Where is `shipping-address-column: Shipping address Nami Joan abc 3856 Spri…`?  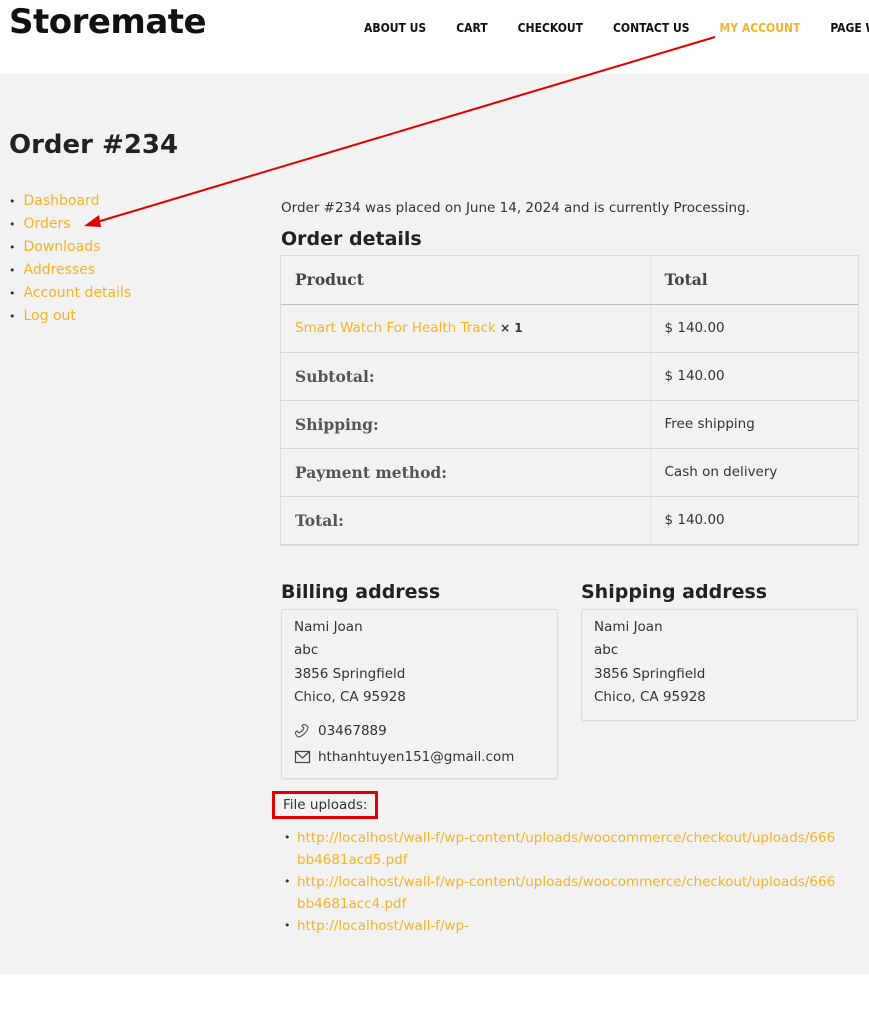
shipping-address-column: Shipping address Nami Joan abc 3856 Spri… is located at coordinates (719, 651).